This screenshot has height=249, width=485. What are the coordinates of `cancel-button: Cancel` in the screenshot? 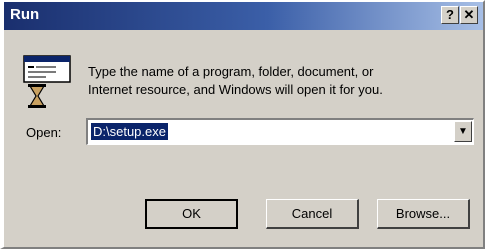 It's located at (312, 214).